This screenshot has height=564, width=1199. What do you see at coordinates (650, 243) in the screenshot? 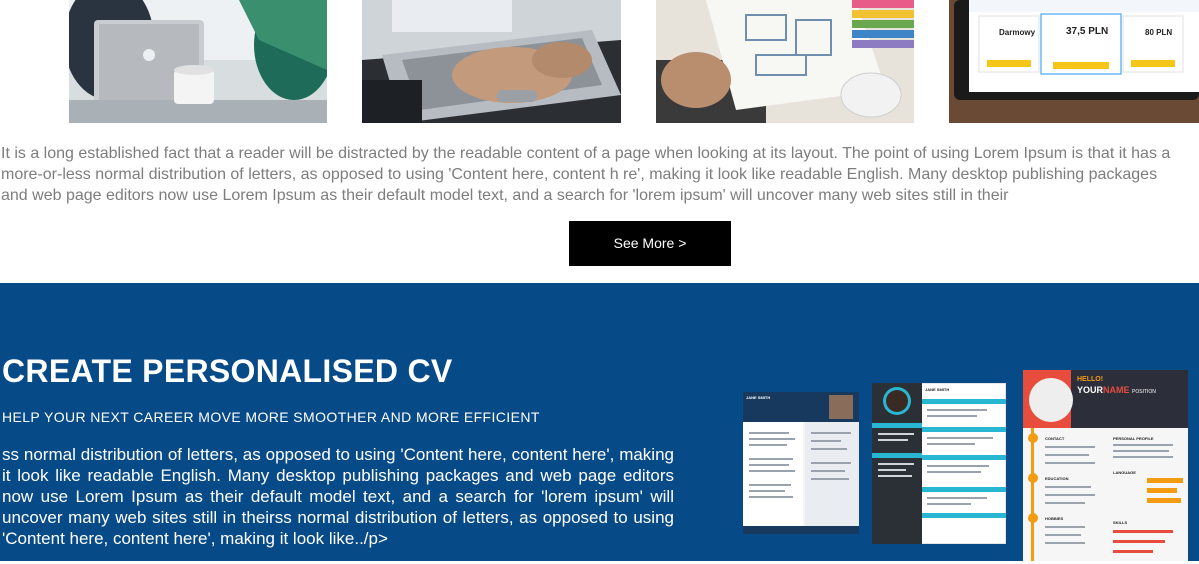
I see `see-more-button: See More >` at bounding box center [650, 243].